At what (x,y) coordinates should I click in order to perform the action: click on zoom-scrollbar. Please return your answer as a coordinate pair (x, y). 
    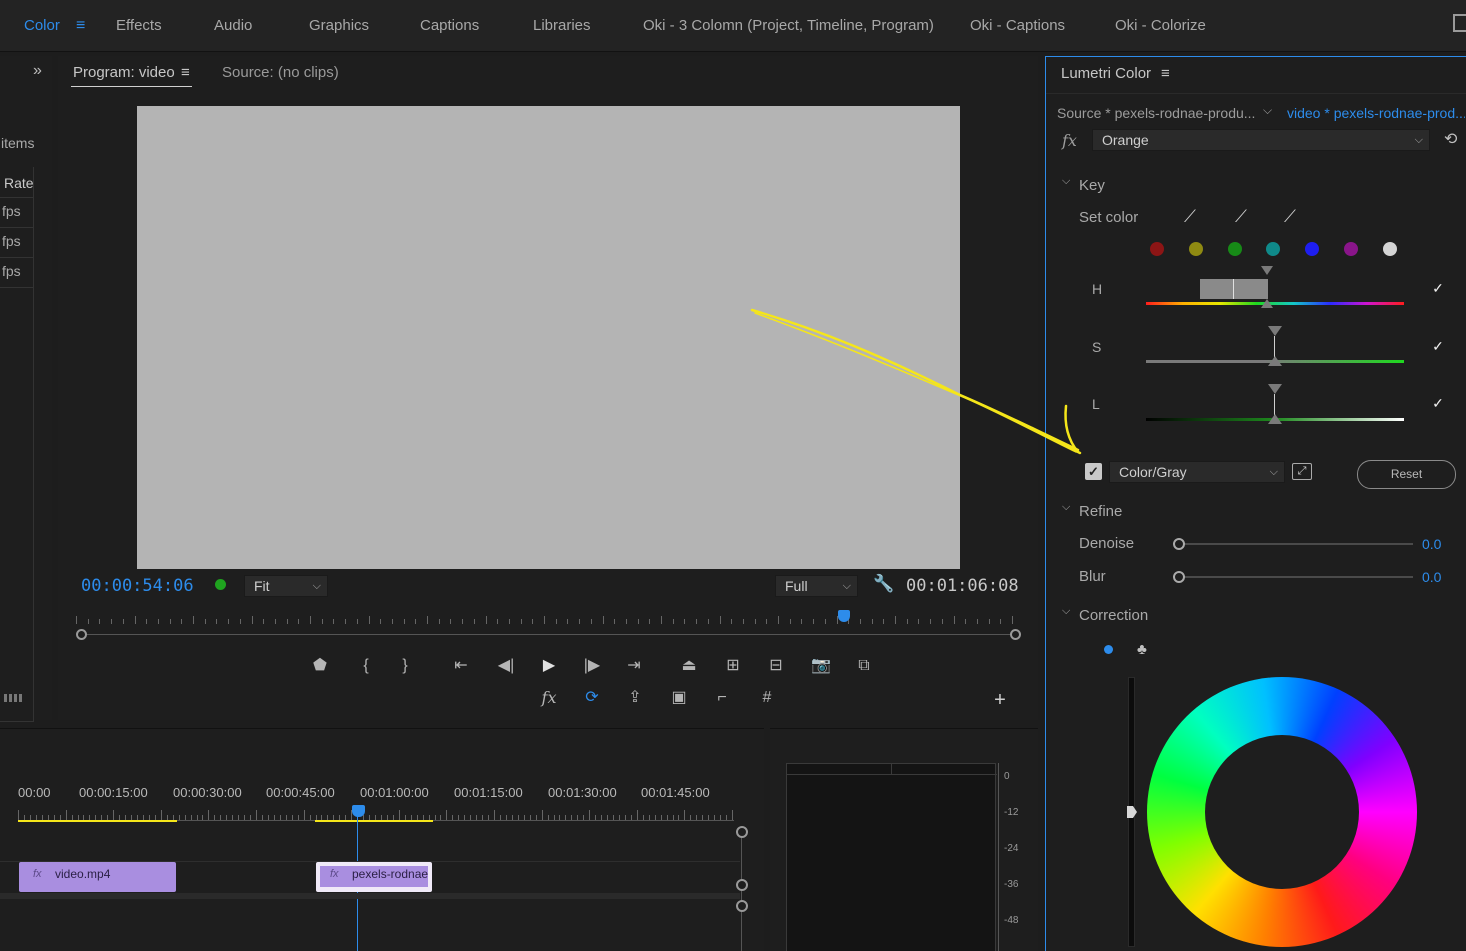
    Looking at the image, I should click on (548, 634).